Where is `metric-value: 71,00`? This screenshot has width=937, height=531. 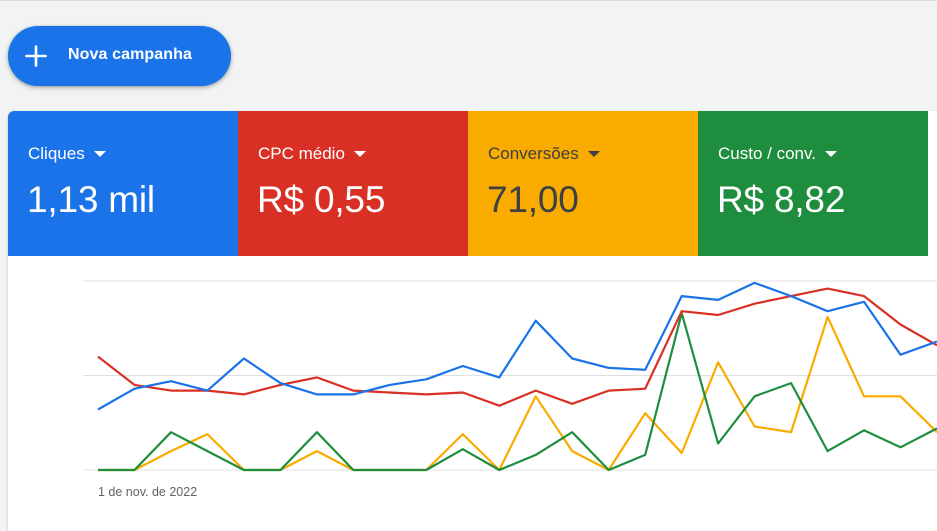 metric-value: 71,00 is located at coordinates (533, 199).